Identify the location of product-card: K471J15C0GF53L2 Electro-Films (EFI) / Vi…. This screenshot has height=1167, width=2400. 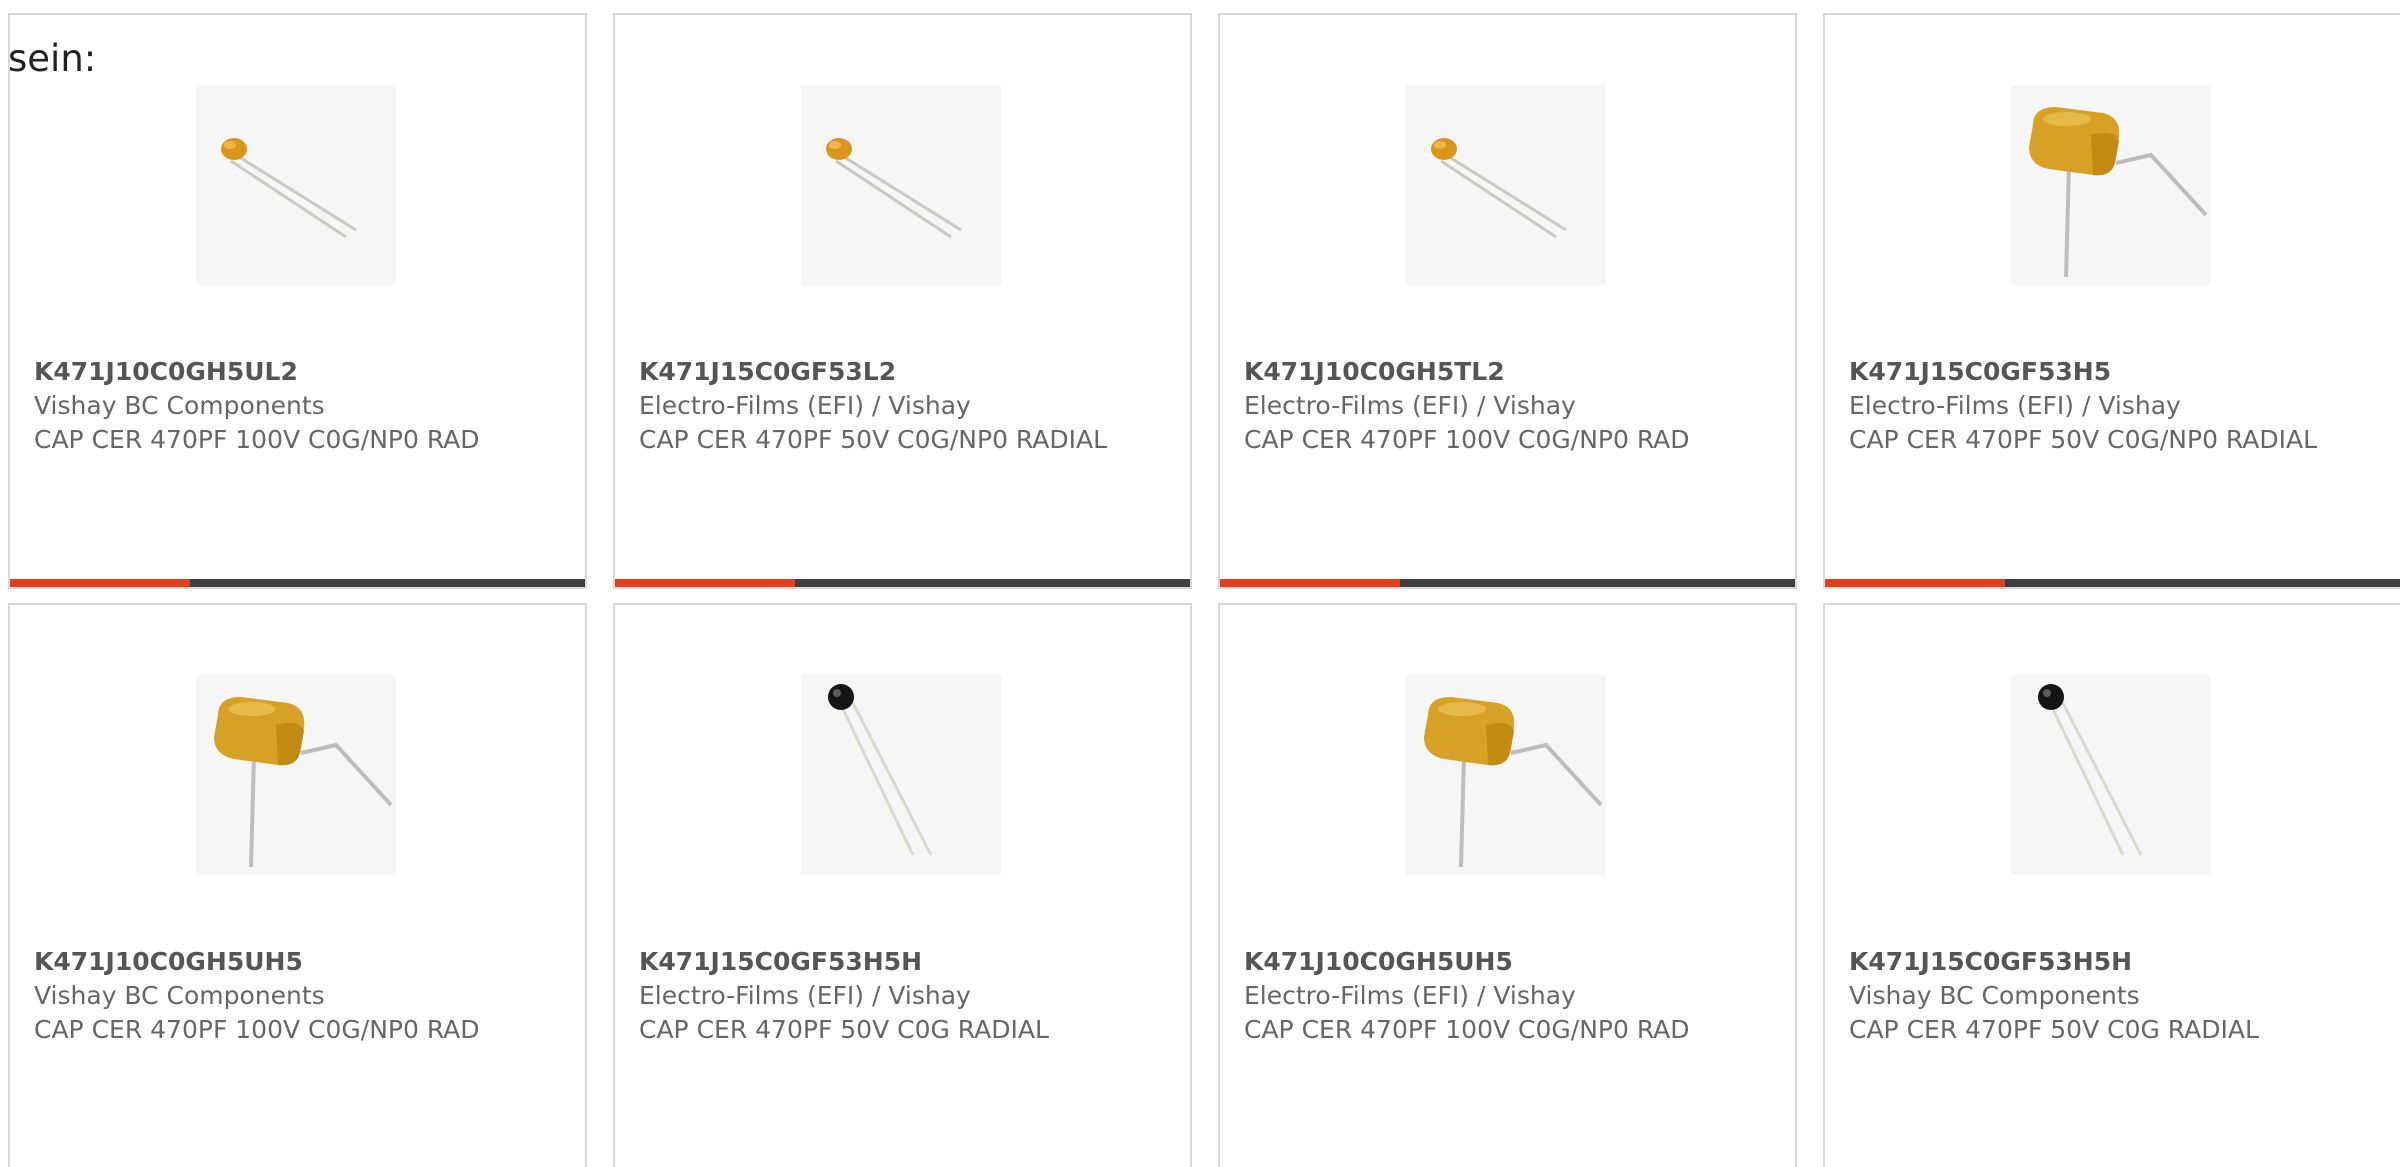
(902, 301).